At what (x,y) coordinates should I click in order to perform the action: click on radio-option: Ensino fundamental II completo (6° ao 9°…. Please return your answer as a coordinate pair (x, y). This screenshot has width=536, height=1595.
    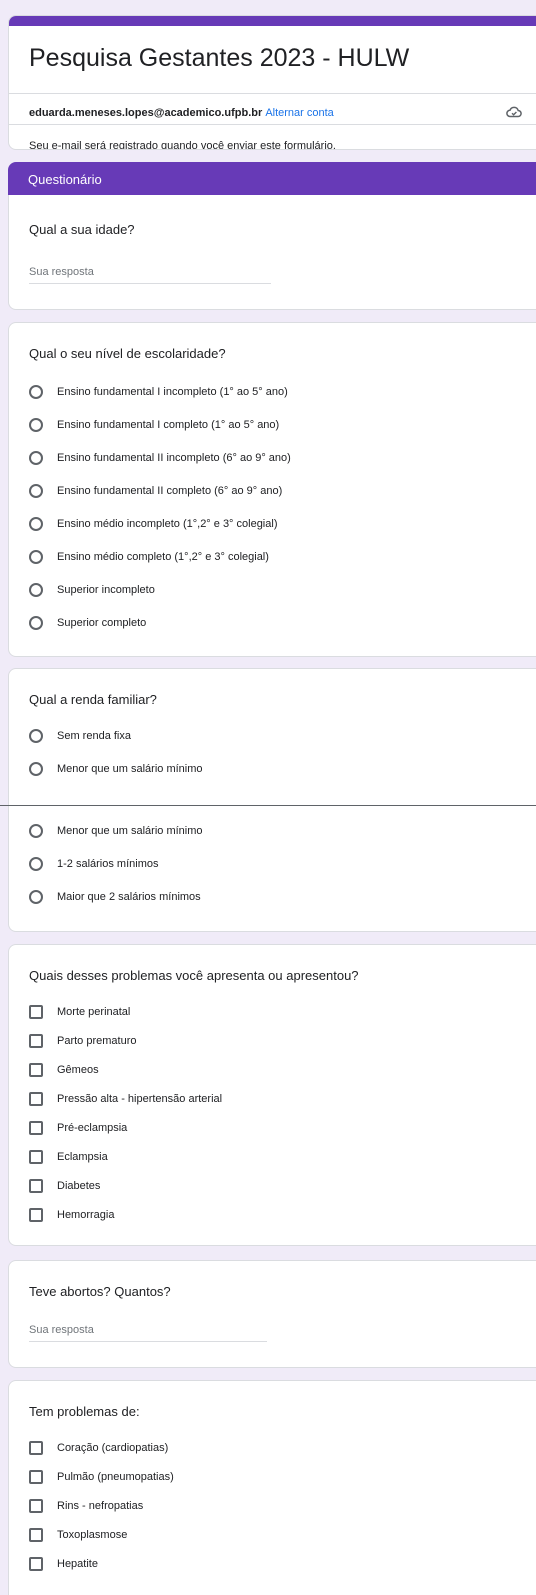
    Looking at the image, I should click on (155, 491).